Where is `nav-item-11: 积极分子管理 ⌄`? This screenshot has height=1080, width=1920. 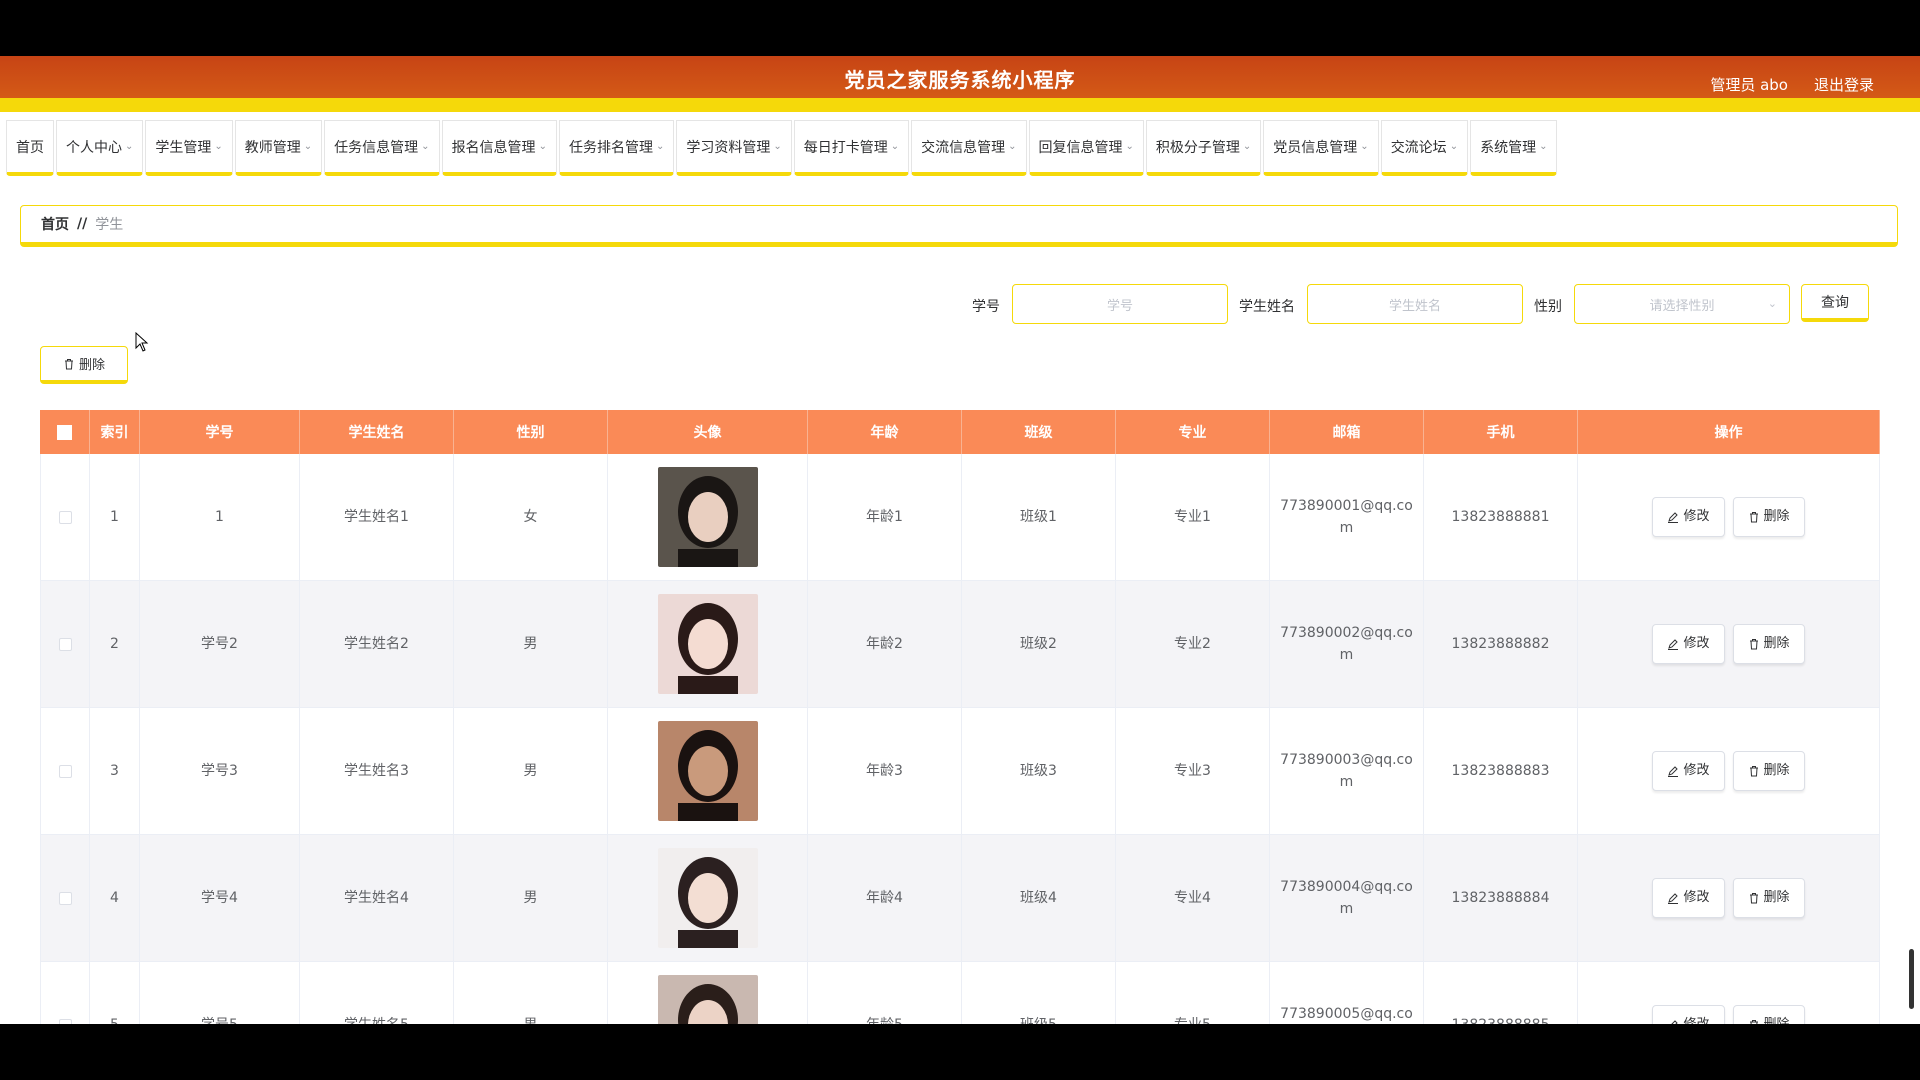
nav-item-11: 积极分子管理 ⌄ is located at coordinates (1203, 148).